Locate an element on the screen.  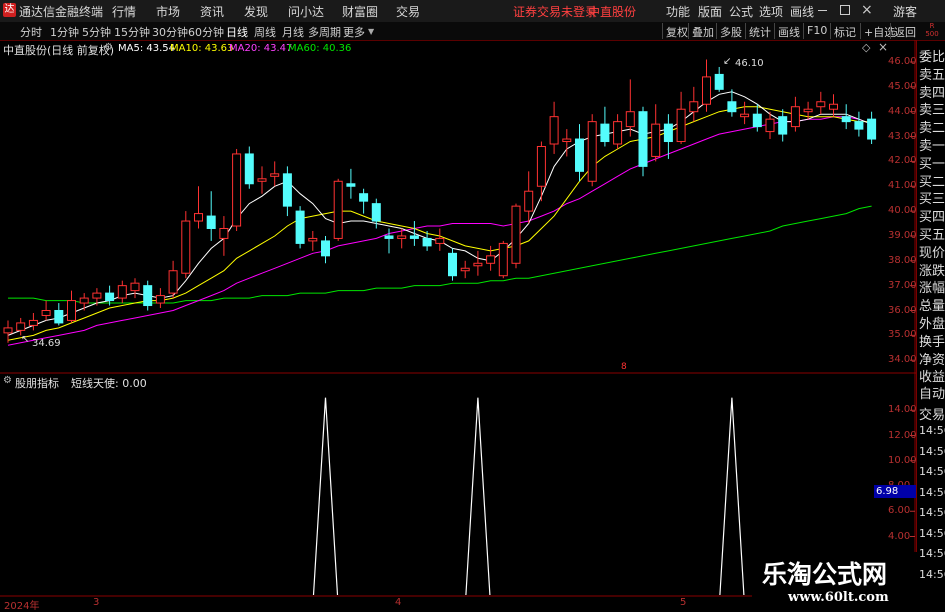
high-label-arrow: ↙ is located at coordinates (727, 61).